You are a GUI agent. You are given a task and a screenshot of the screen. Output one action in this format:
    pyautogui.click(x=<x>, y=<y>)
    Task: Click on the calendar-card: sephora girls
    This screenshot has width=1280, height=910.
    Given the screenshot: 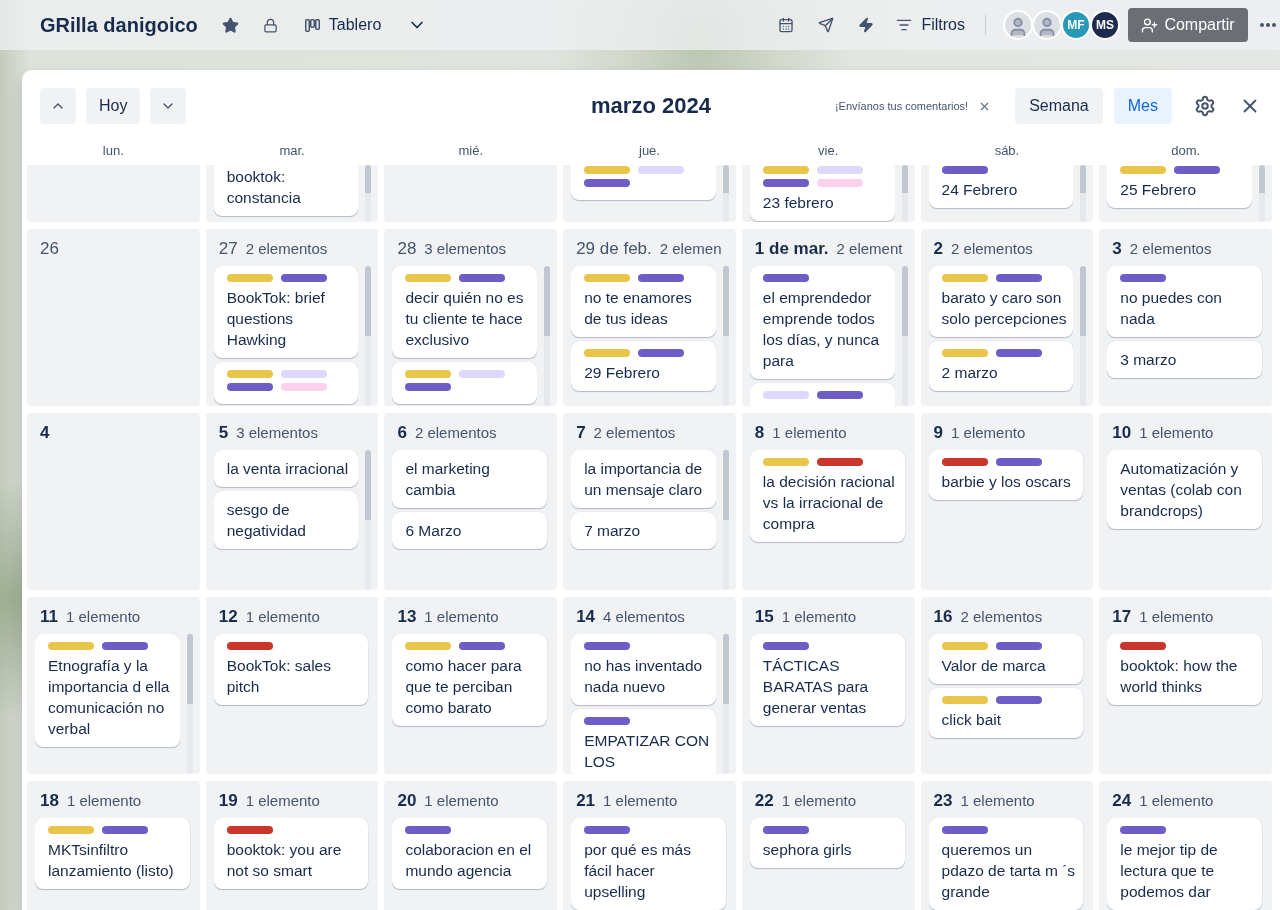 What is the action you would take?
    pyautogui.click(x=827, y=843)
    